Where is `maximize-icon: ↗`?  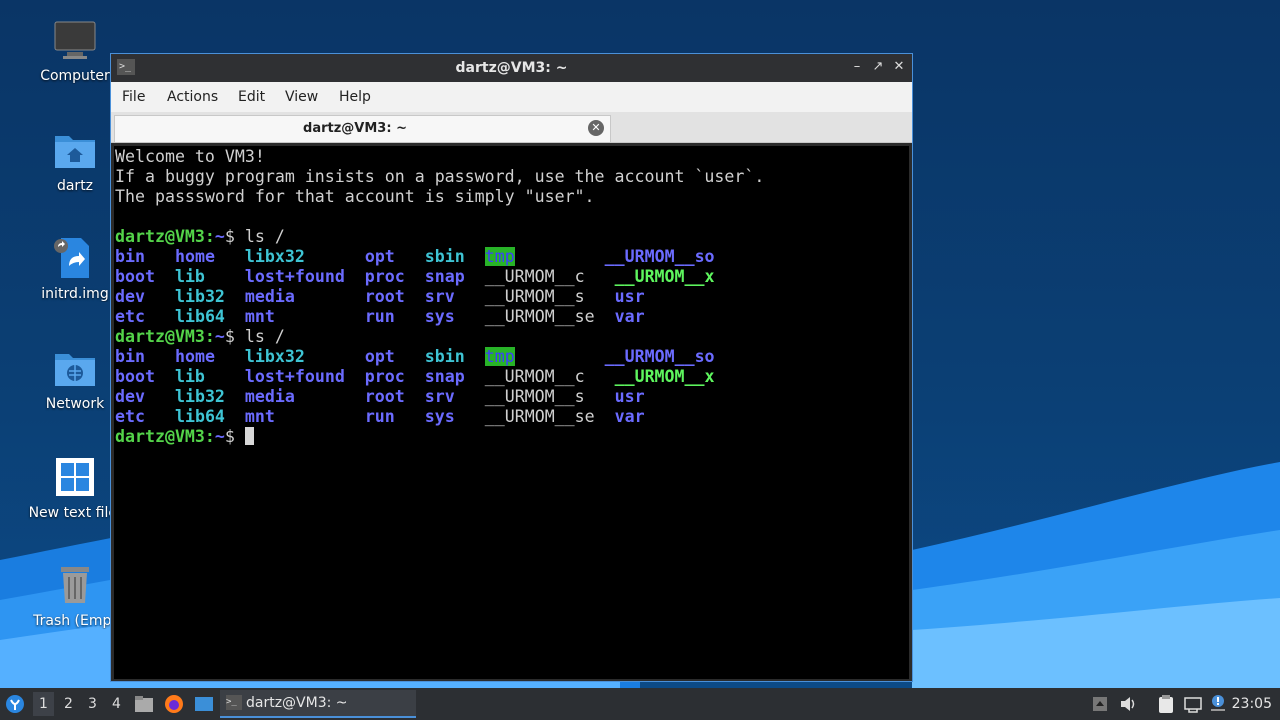 maximize-icon: ↗ is located at coordinates (878, 67).